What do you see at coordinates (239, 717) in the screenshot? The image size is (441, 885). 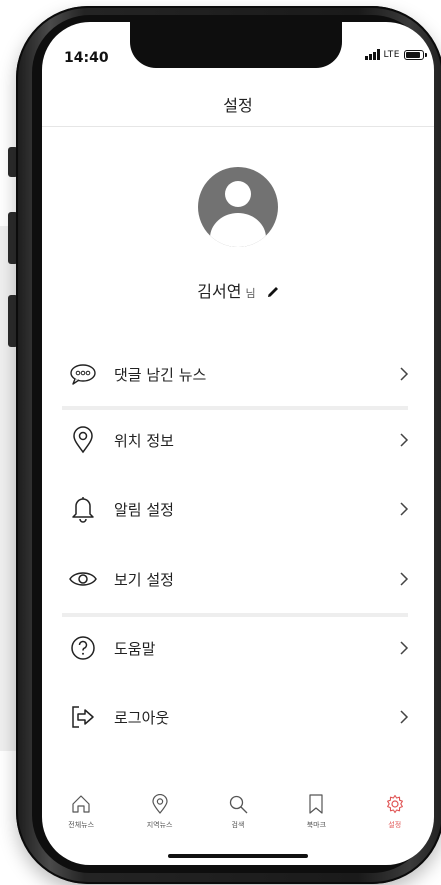 I see `menu-item-logout: 로그아웃` at bounding box center [239, 717].